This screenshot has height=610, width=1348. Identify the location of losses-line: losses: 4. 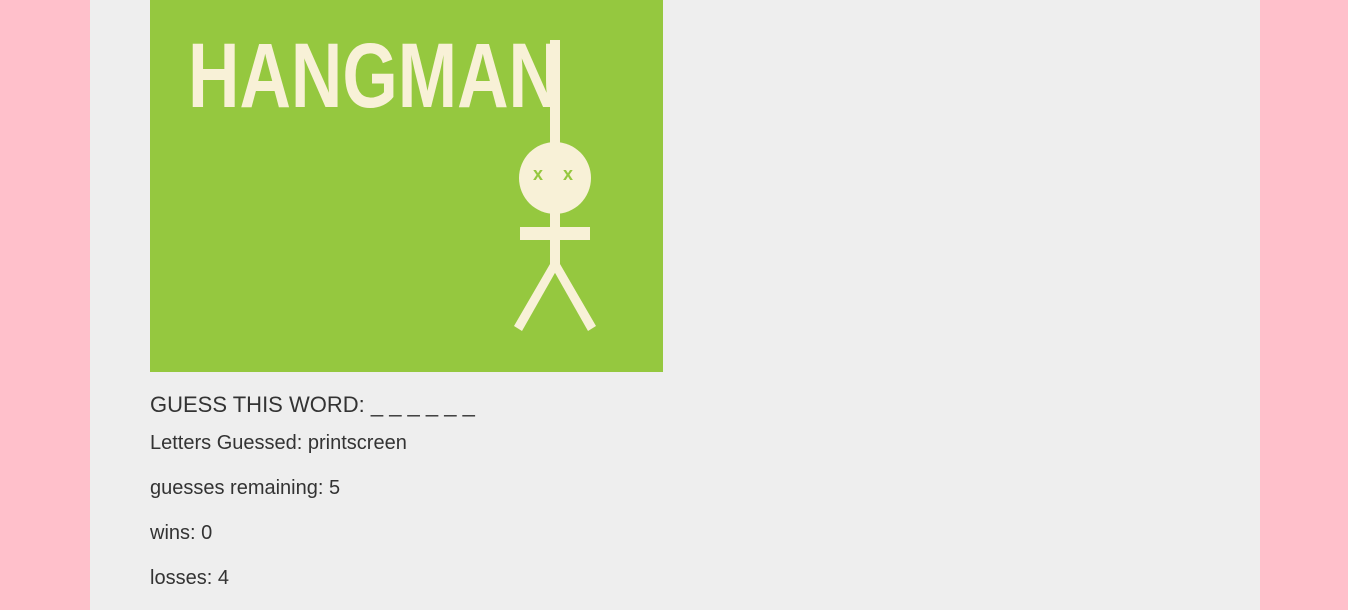
(189, 578).